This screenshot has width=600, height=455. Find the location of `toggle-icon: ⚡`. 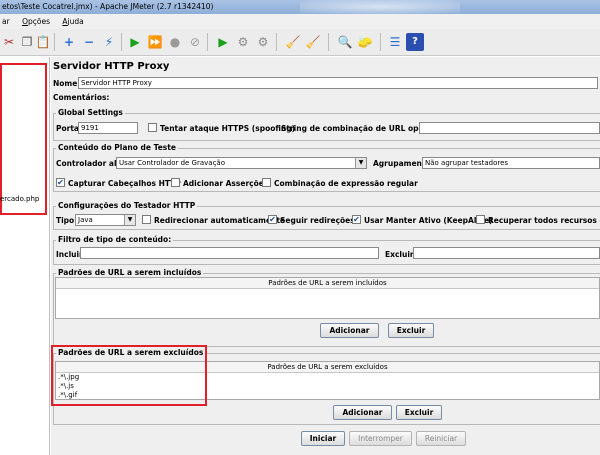

toggle-icon: ⚡ is located at coordinates (109, 42).